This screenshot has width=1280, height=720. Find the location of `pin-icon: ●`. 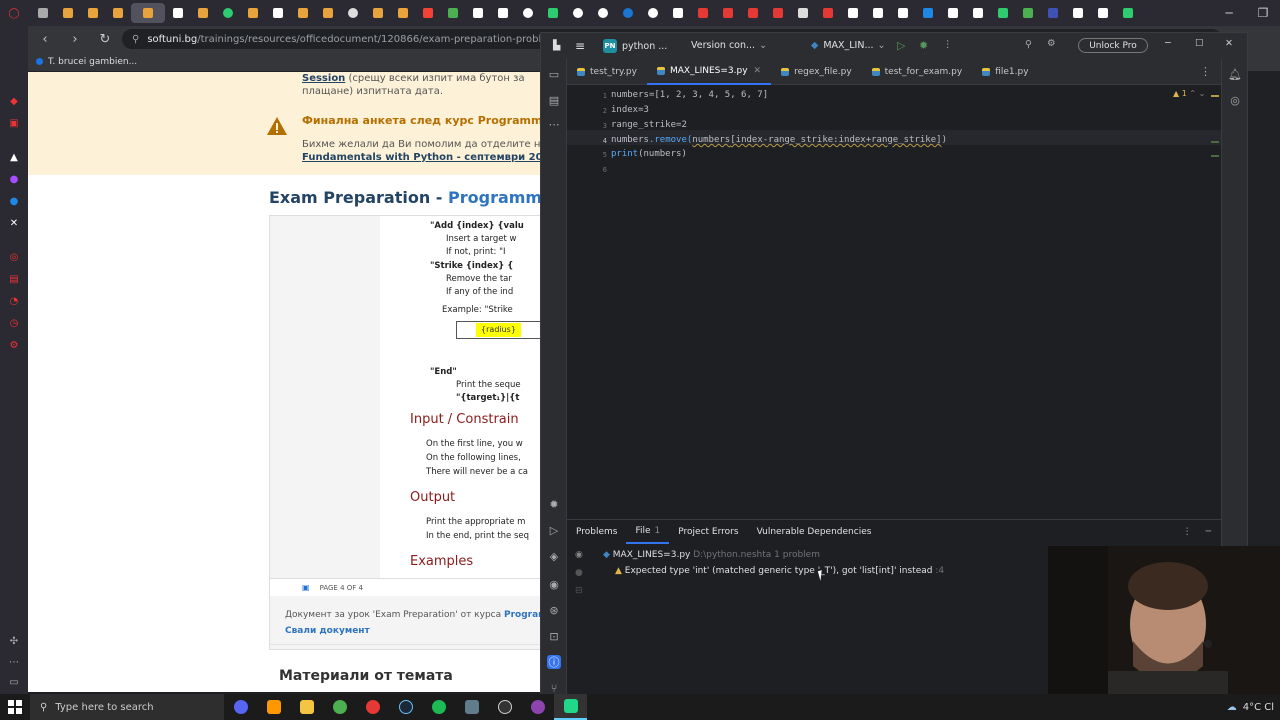

pin-icon: ● is located at coordinates (579, 573).